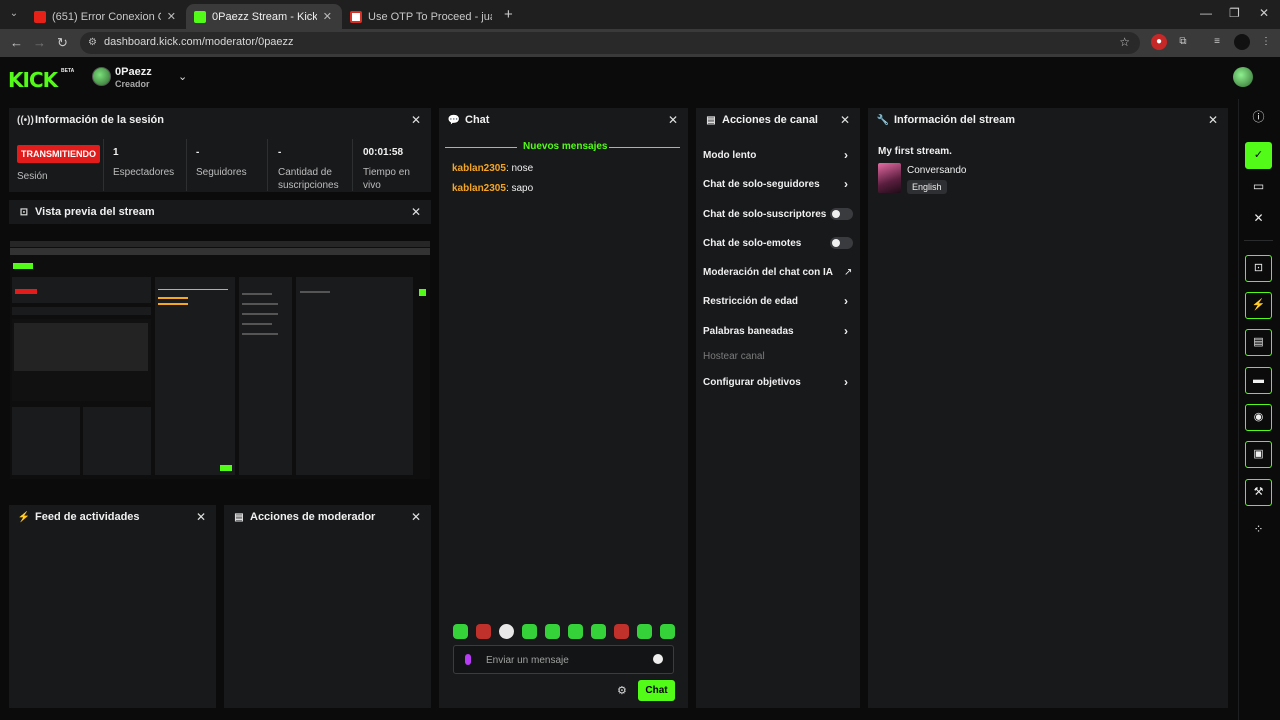 The width and height of the screenshot is (1280, 720). Describe the element at coordinates (454, 120) in the screenshot. I see `chat-bubble-icon: 💬` at that location.